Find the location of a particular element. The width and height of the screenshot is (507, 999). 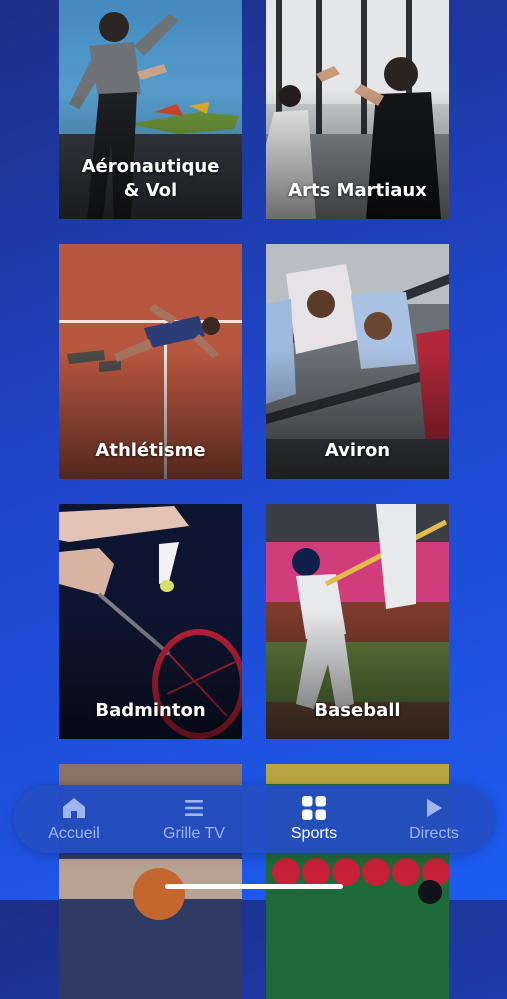

sport-tile-baseball: Baseball is located at coordinates (357, 621).